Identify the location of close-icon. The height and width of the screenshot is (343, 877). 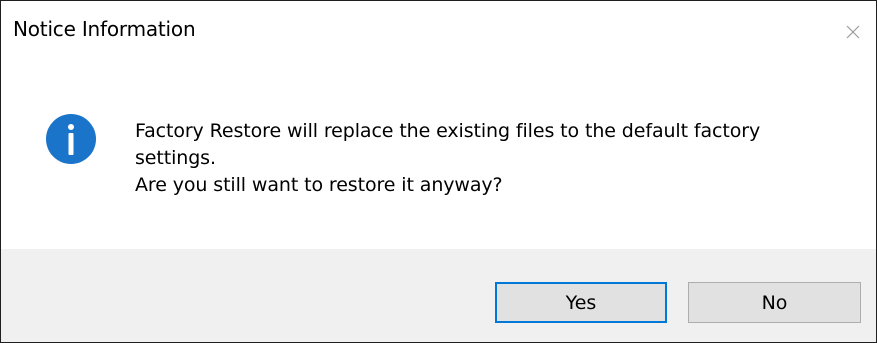
(853, 32).